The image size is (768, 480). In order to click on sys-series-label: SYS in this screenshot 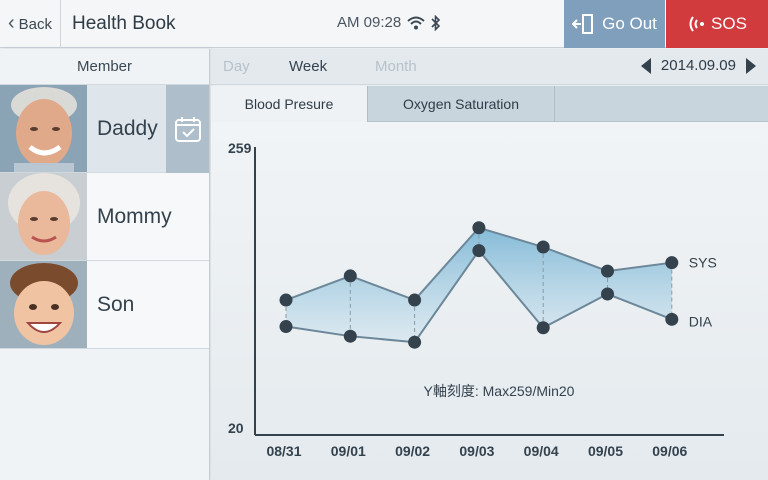, I will do `click(703, 263)`.